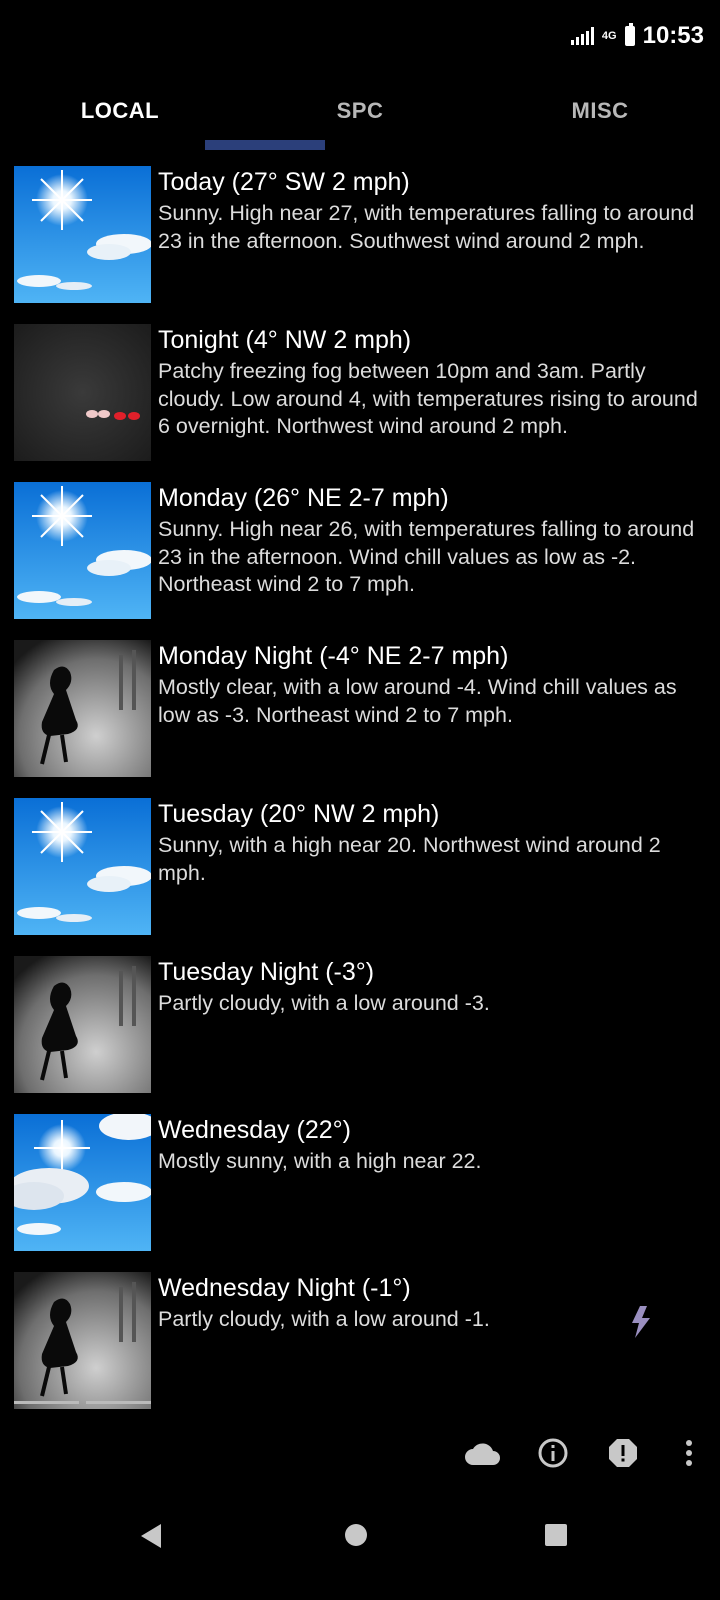  Describe the element at coordinates (303, 498) in the screenshot. I see `forecast-title: Monday (26° NE 2-7 mph)` at that location.